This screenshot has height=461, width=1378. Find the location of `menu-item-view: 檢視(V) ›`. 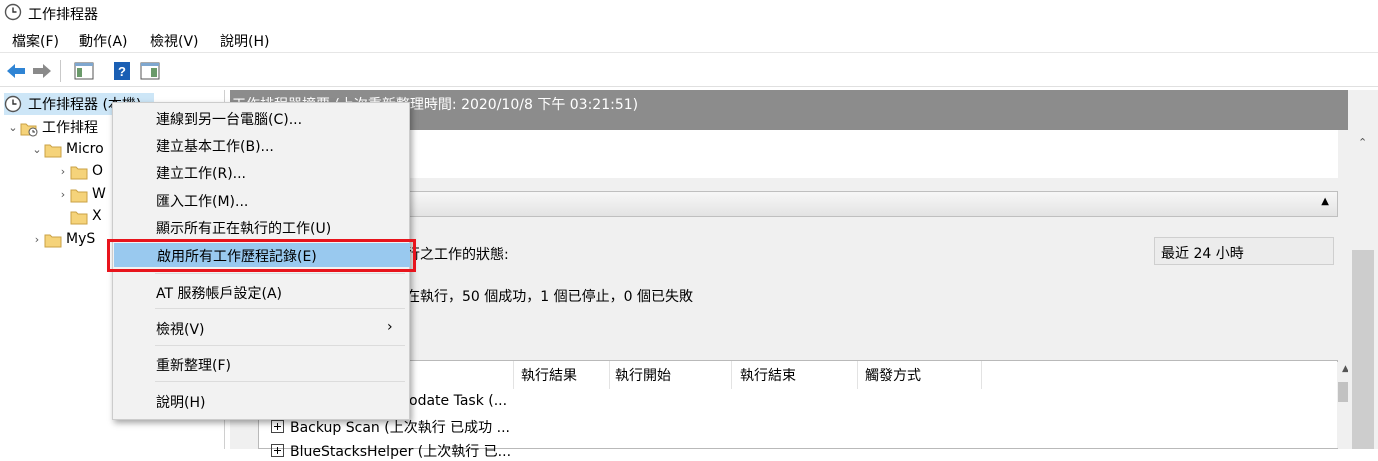

menu-item-view: 檢視(V) › is located at coordinates (261, 328).